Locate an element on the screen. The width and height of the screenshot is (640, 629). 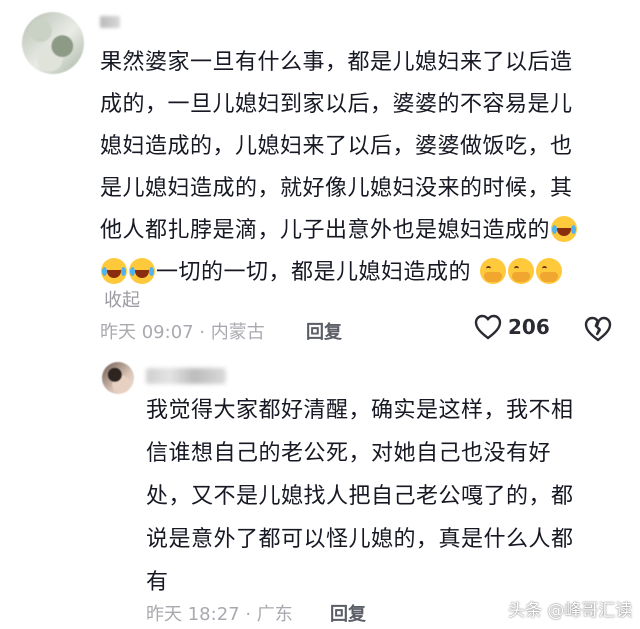
broken-heart-icon is located at coordinates (598, 329).